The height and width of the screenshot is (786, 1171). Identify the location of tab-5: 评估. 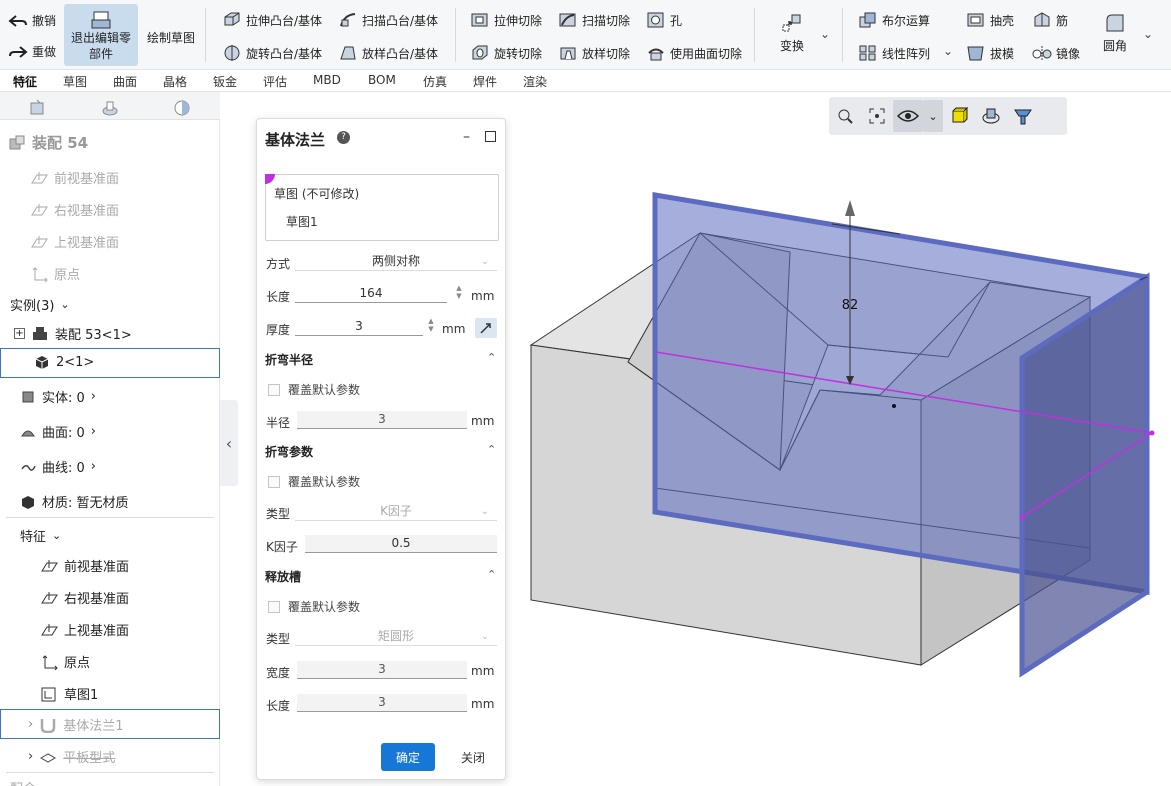
(275, 81).